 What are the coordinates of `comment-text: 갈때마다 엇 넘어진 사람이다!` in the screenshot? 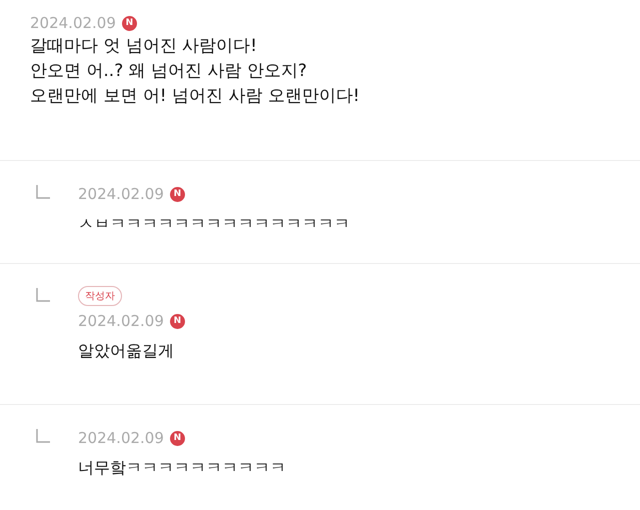 It's located at (144, 46).